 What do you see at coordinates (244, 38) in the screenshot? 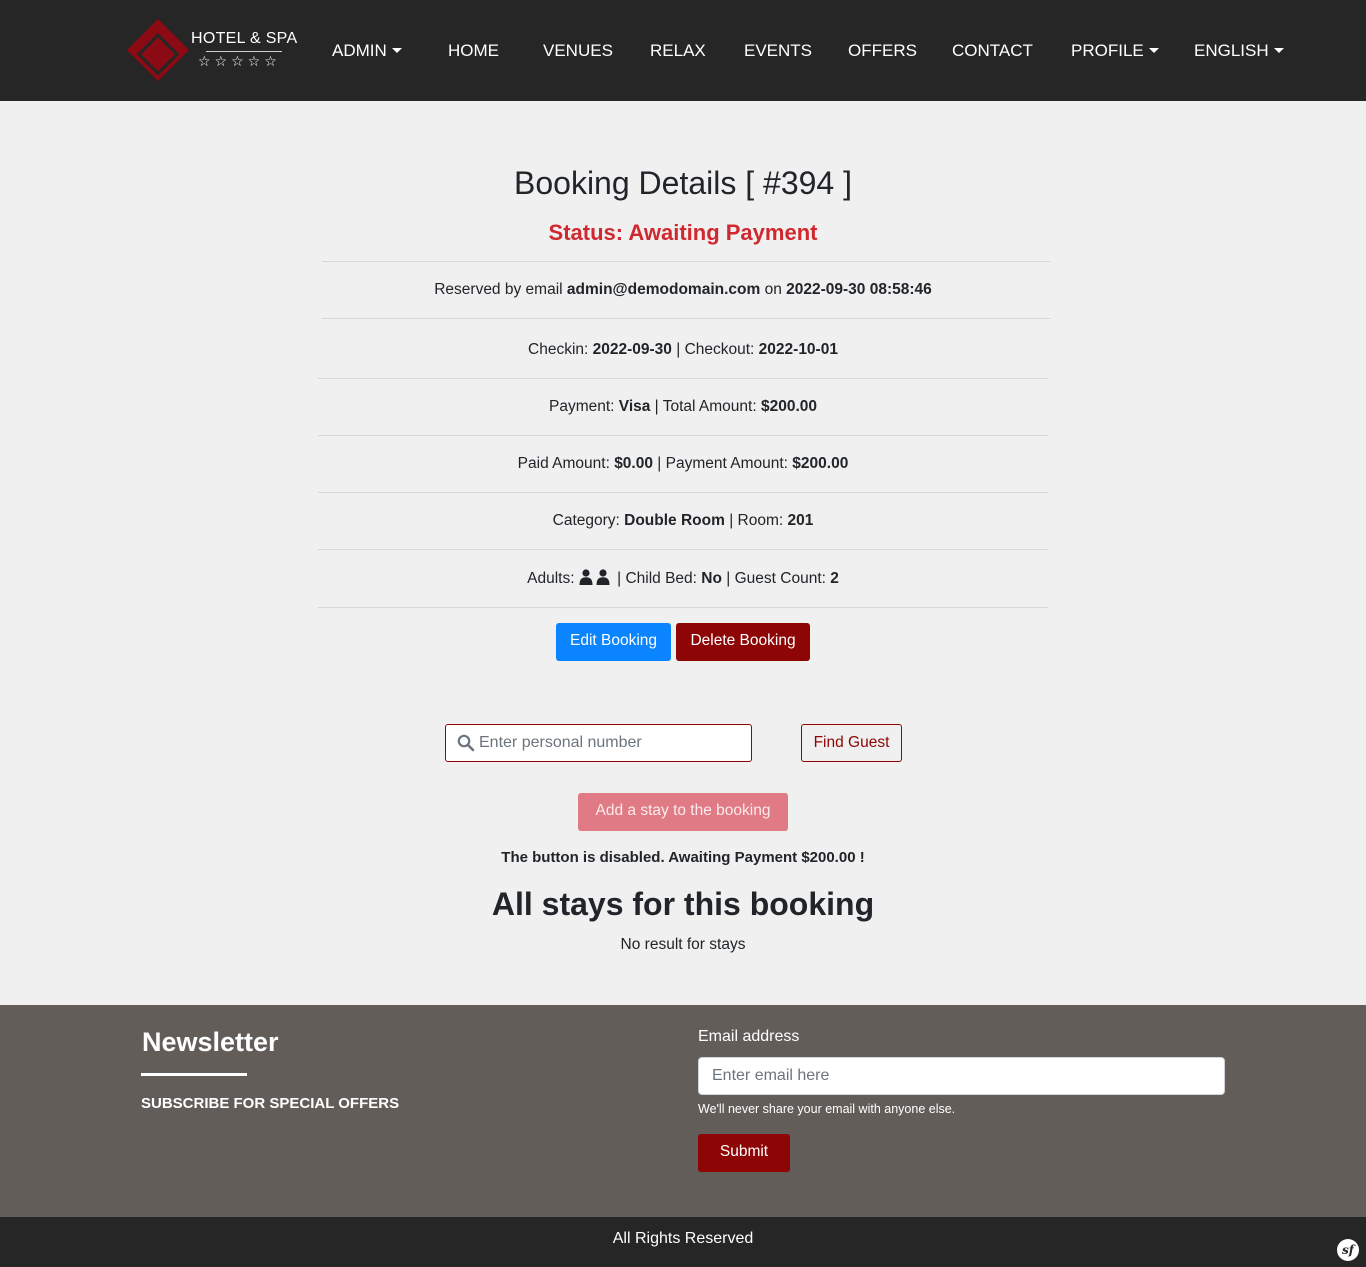
I see `logo-text: HOTEL & SPA` at bounding box center [244, 38].